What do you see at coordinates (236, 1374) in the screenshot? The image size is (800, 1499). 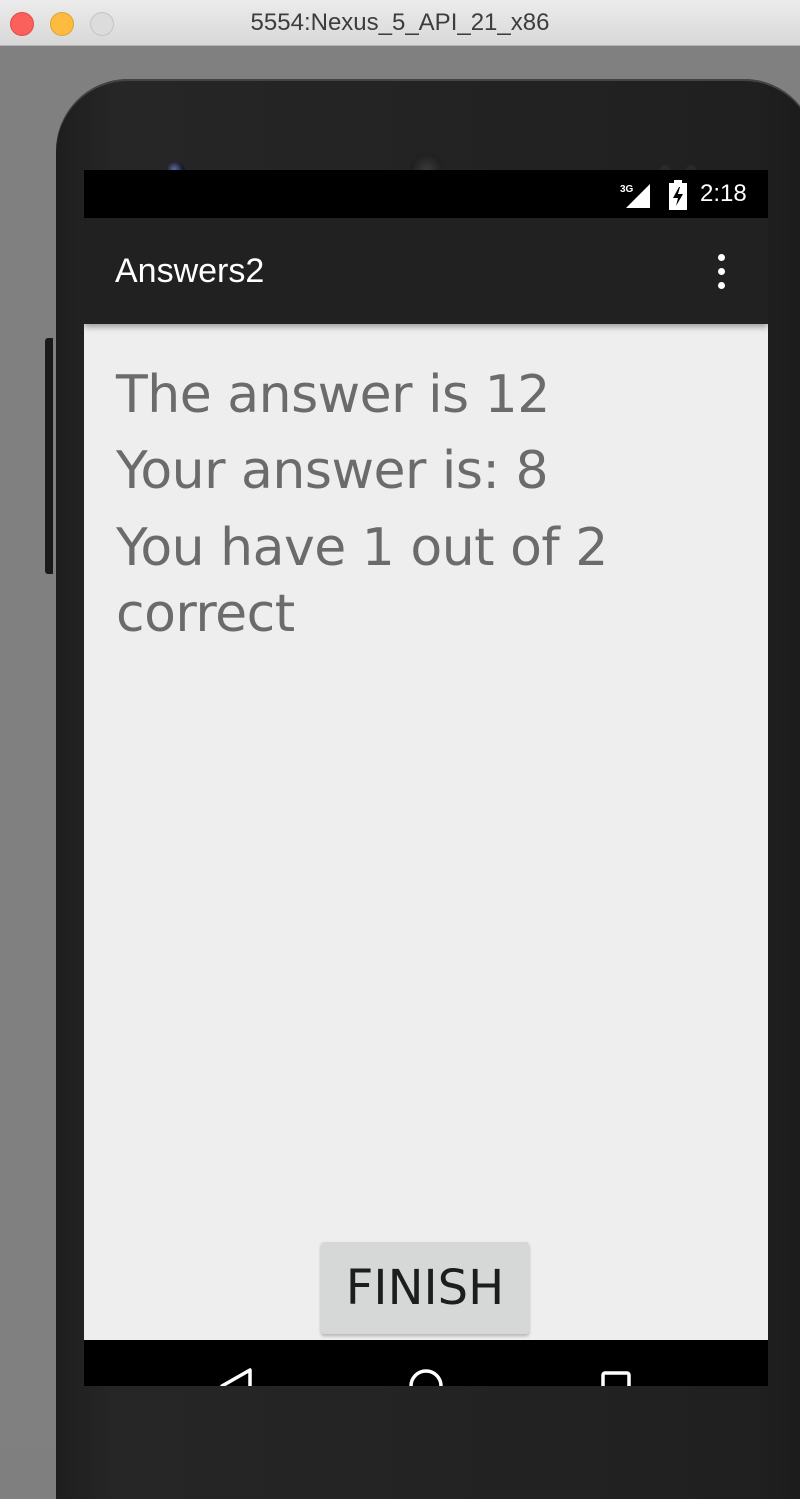 I see `back-icon` at bounding box center [236, 1374].